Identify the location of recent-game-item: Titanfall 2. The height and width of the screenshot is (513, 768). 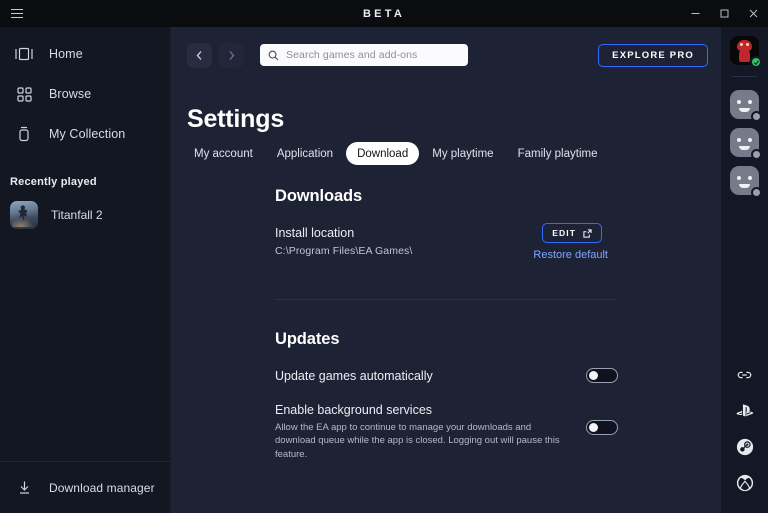
(85, 215).